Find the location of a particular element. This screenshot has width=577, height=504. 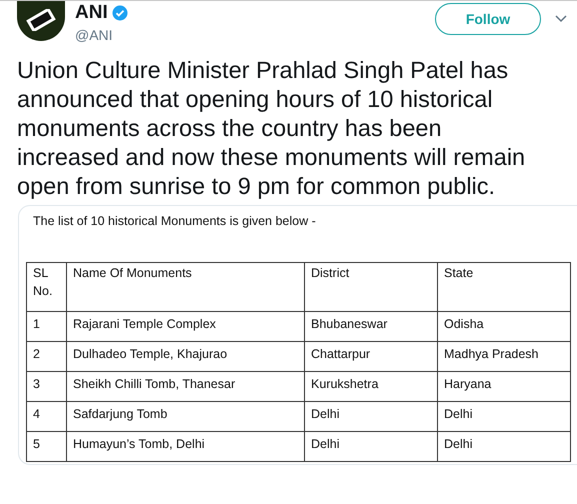

author-handle: @ANI is located at coordinates (101, 35).